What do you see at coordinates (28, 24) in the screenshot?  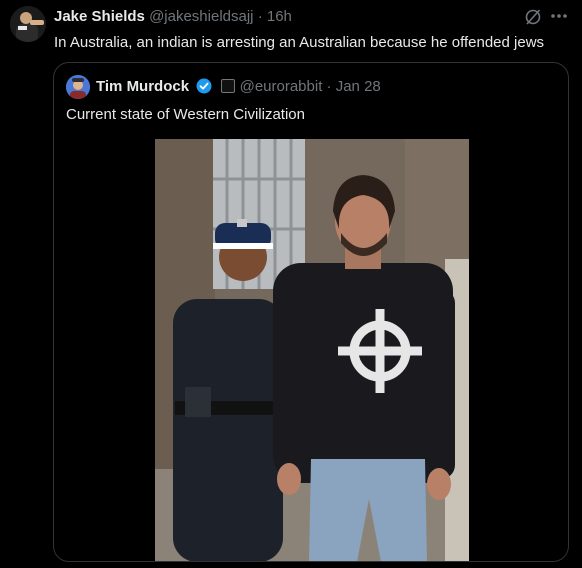 I see `author-avatar` at bounding box center [28, 24].